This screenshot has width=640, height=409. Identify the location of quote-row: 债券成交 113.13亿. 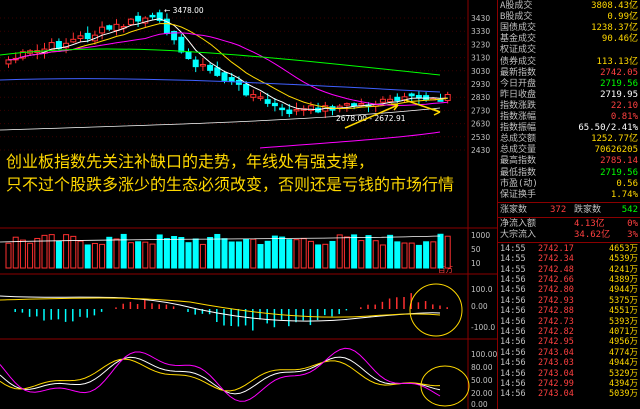
(569, 62).